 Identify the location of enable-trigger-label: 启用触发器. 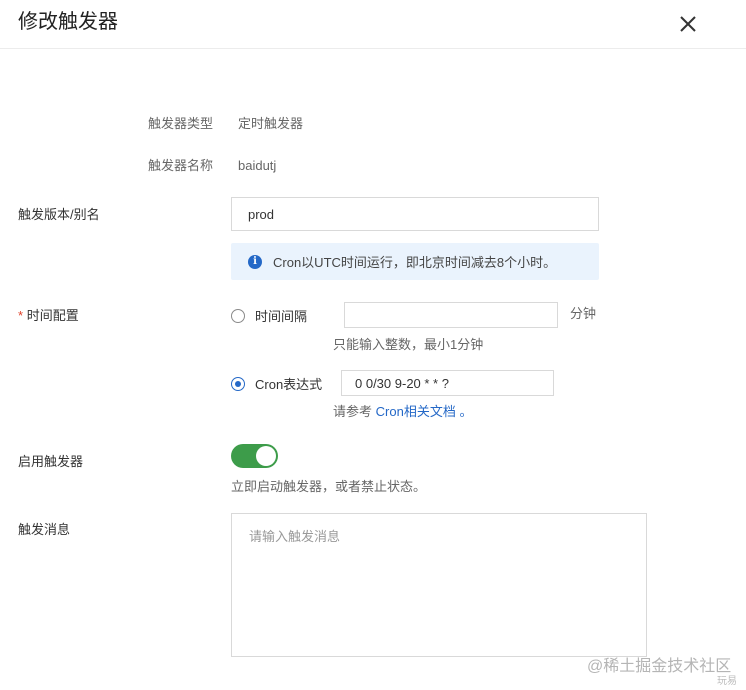
(51, 461).